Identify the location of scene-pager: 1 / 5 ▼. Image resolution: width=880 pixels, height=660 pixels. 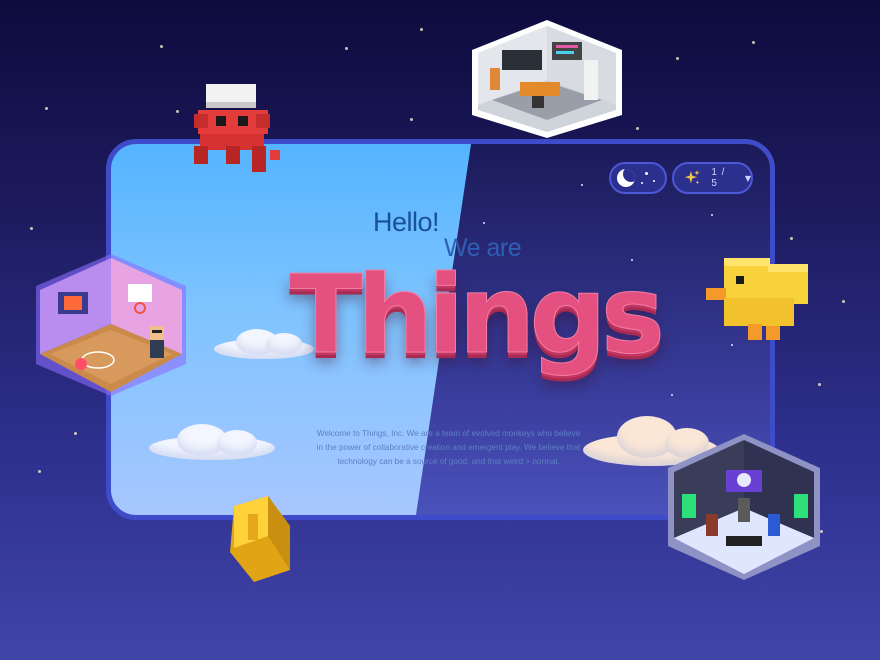
(712, 178).